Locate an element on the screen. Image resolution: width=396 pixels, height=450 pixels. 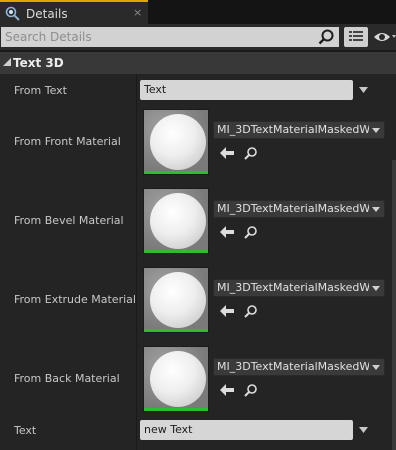
column-divider is located at coordinates (136, 262).